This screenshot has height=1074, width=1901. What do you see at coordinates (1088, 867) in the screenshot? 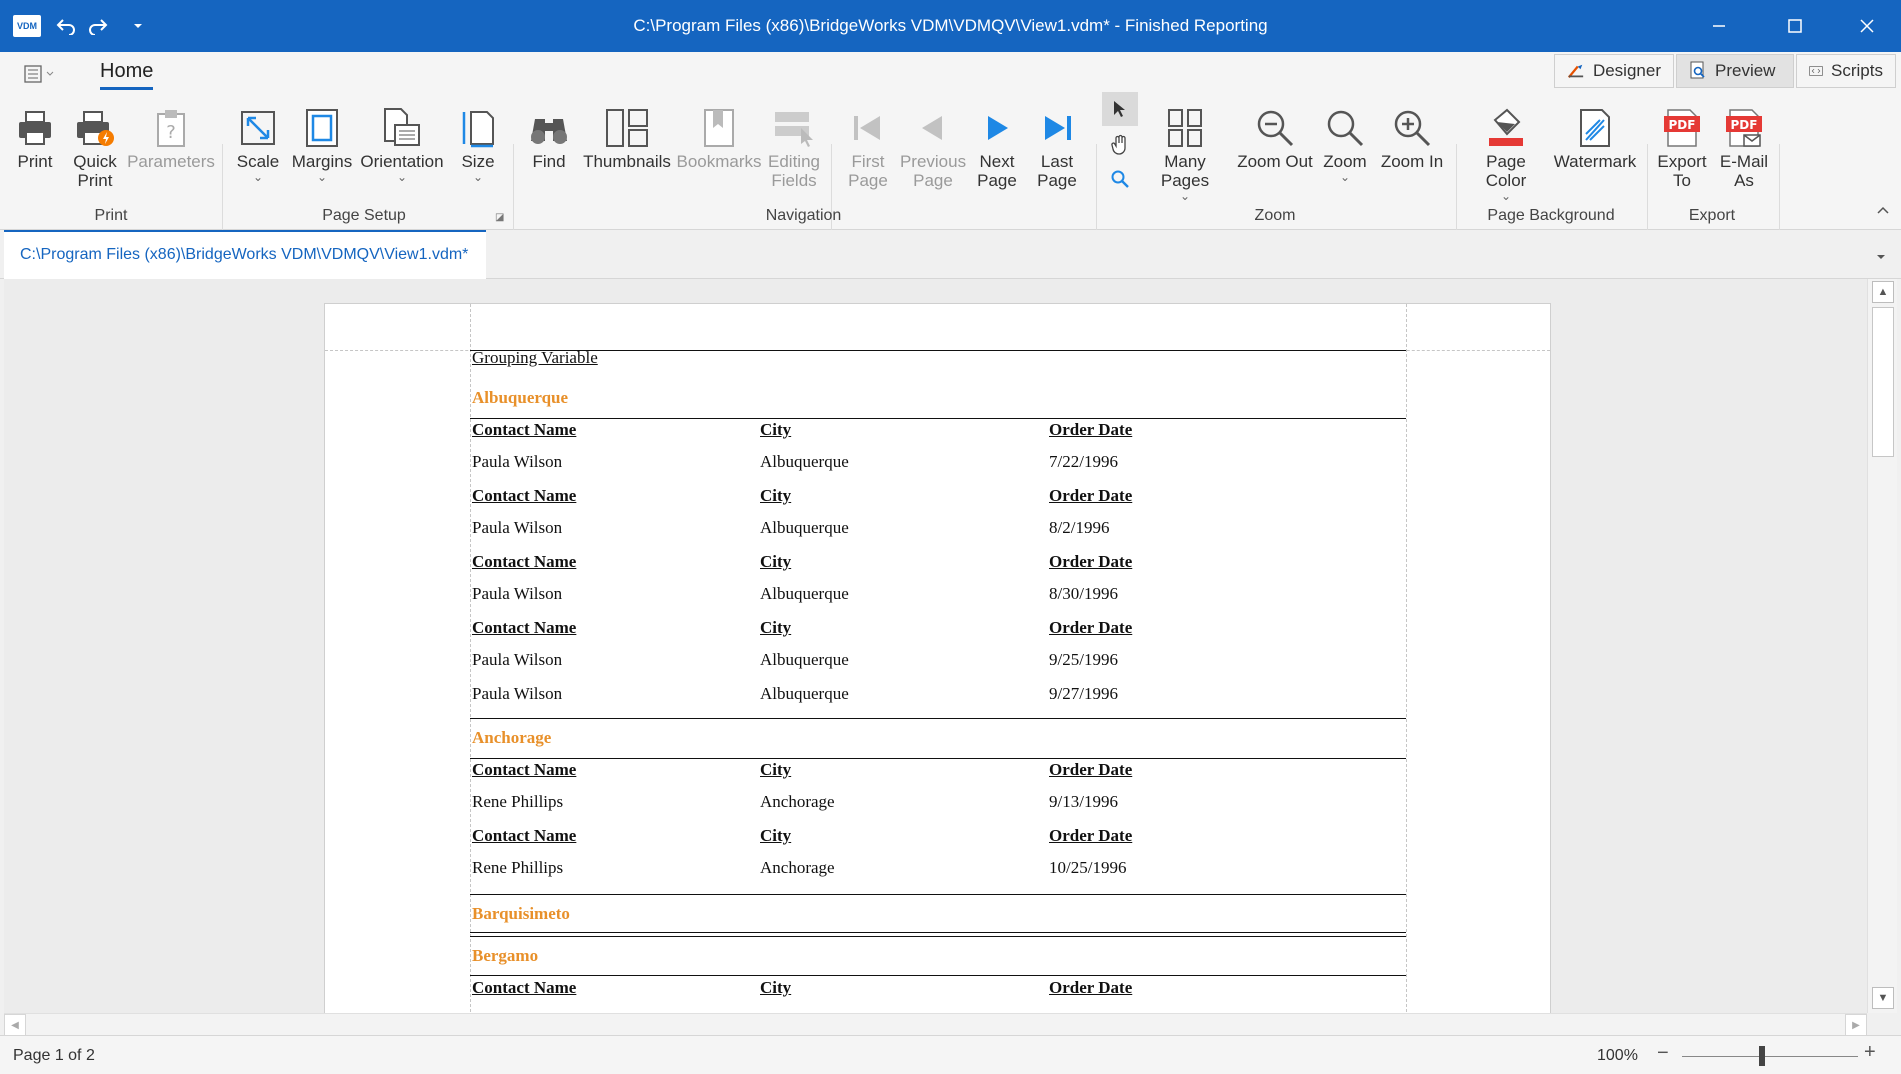
I see `cell-date: 10/25/1996` at bounding box center [1088, 867].